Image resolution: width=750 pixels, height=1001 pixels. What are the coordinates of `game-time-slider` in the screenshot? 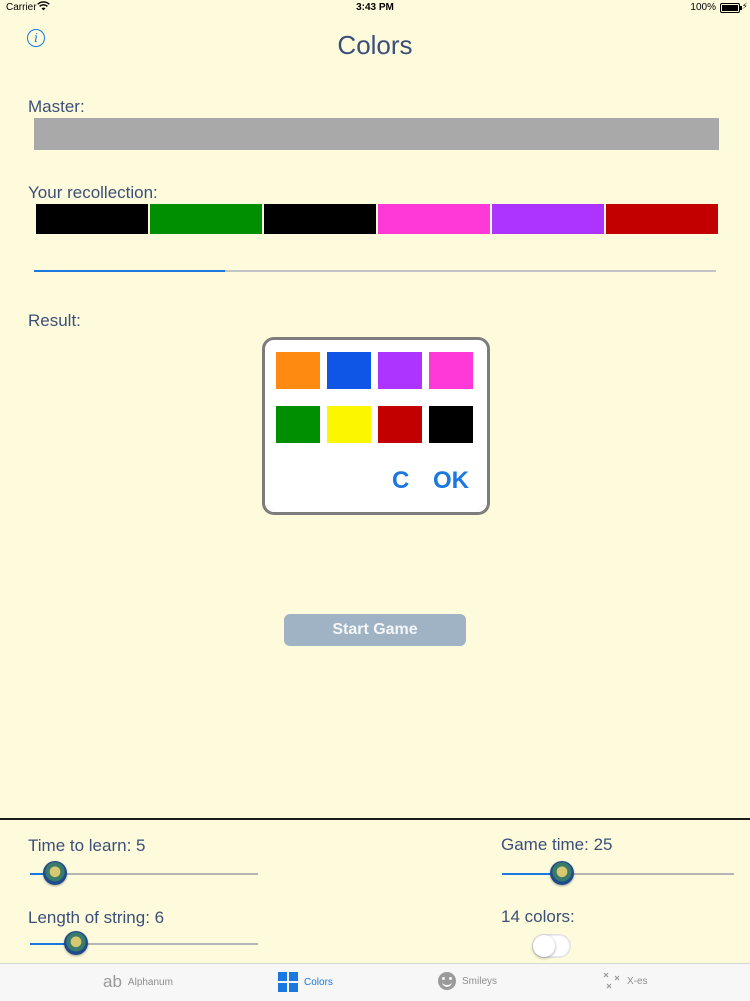 It's located at (618, 873).